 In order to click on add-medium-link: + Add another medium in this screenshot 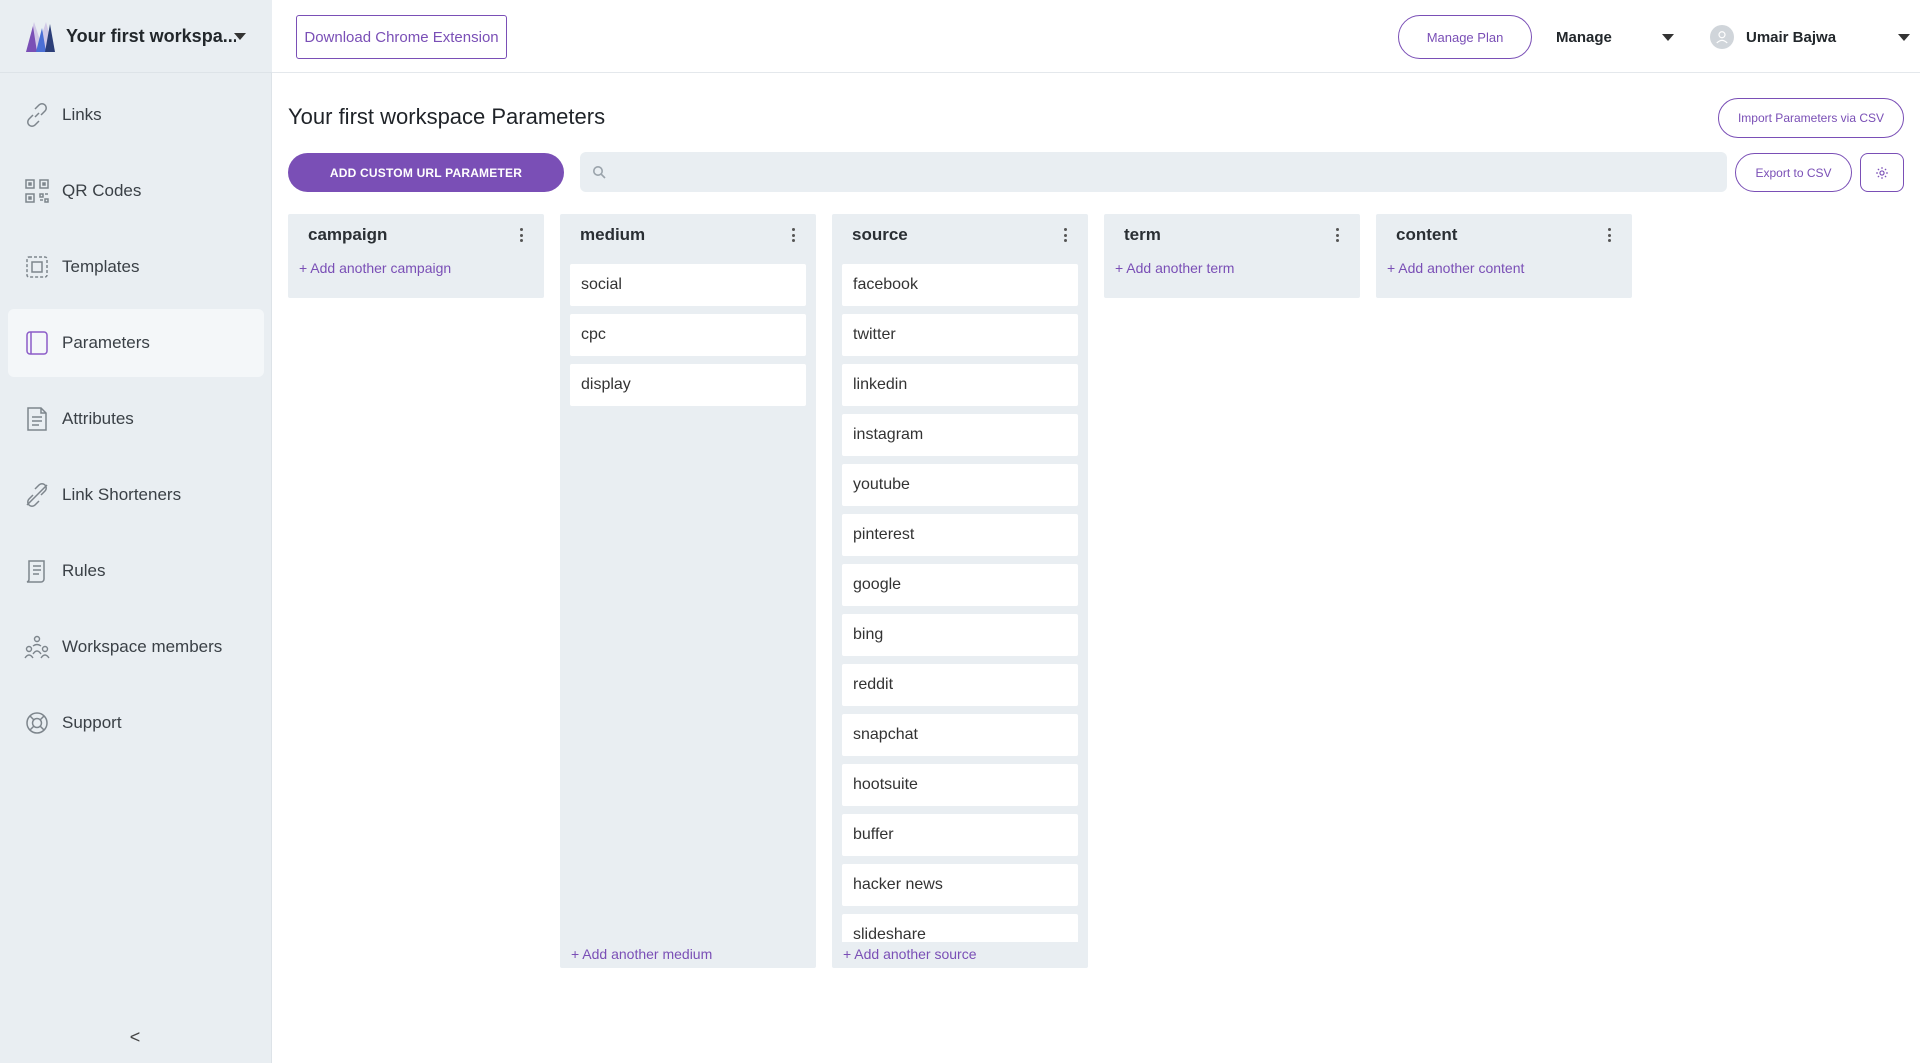, I will do `click(688, 954)`.